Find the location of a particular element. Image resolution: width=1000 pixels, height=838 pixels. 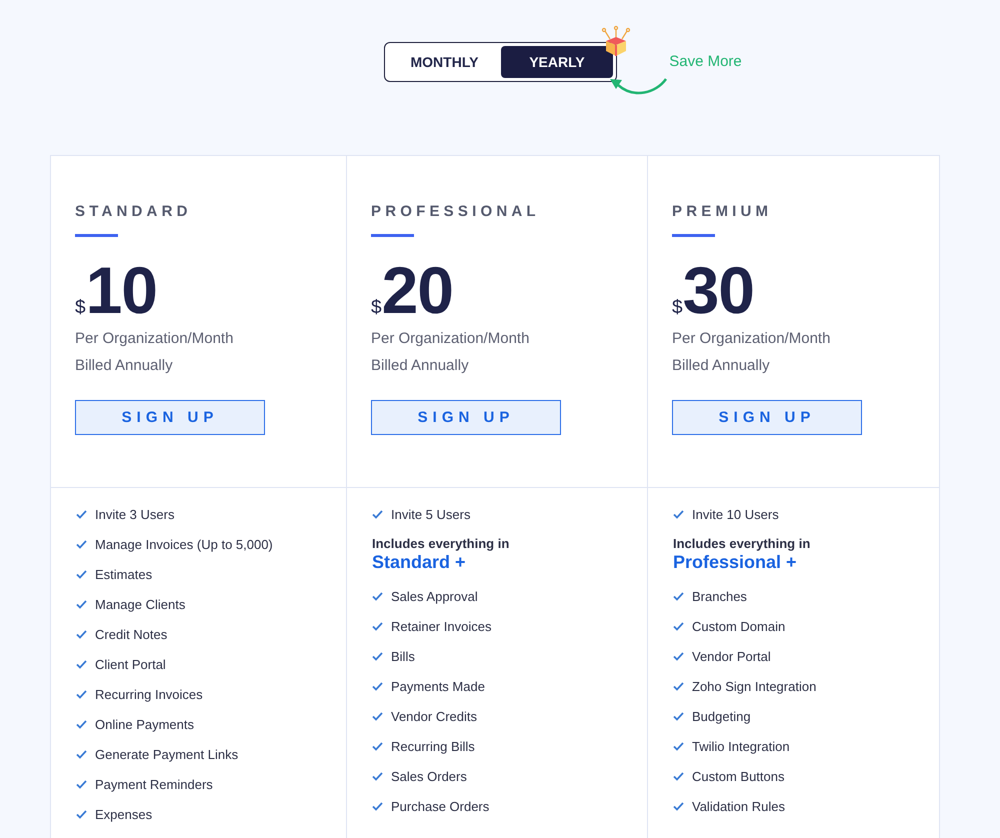

feature-text: Generate Payment Links is located at coordinates (166, 754).